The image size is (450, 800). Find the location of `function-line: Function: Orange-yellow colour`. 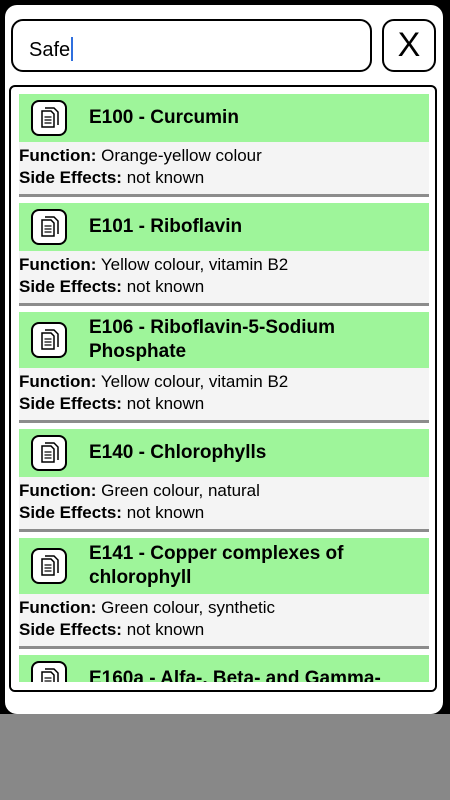

function-line: Function: Orange-yellow colour is located at coordinates (224, 156).